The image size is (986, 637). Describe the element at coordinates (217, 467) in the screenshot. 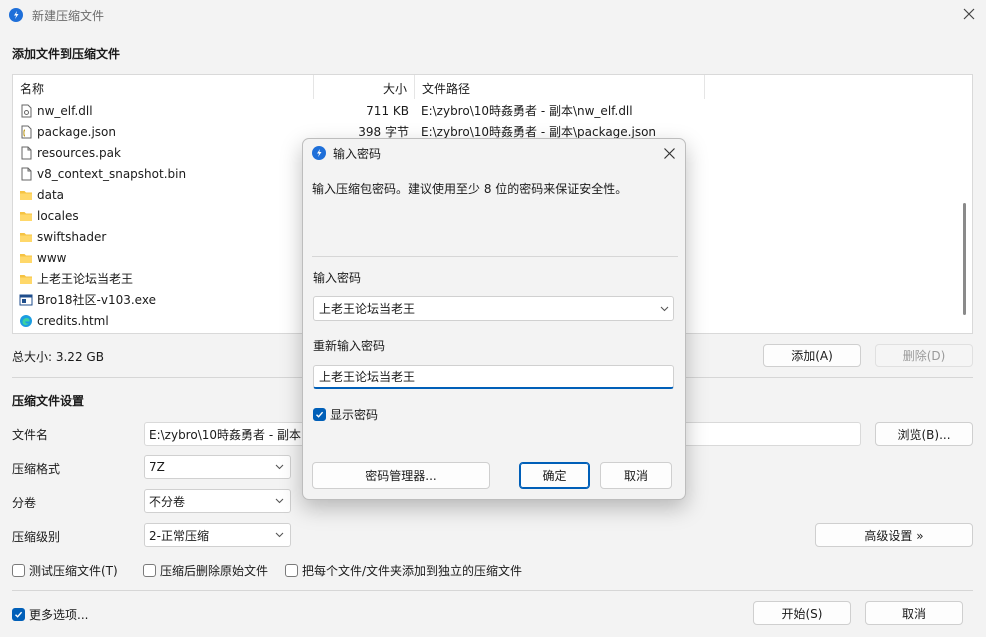

I see `format-select: 7Z` at that location.